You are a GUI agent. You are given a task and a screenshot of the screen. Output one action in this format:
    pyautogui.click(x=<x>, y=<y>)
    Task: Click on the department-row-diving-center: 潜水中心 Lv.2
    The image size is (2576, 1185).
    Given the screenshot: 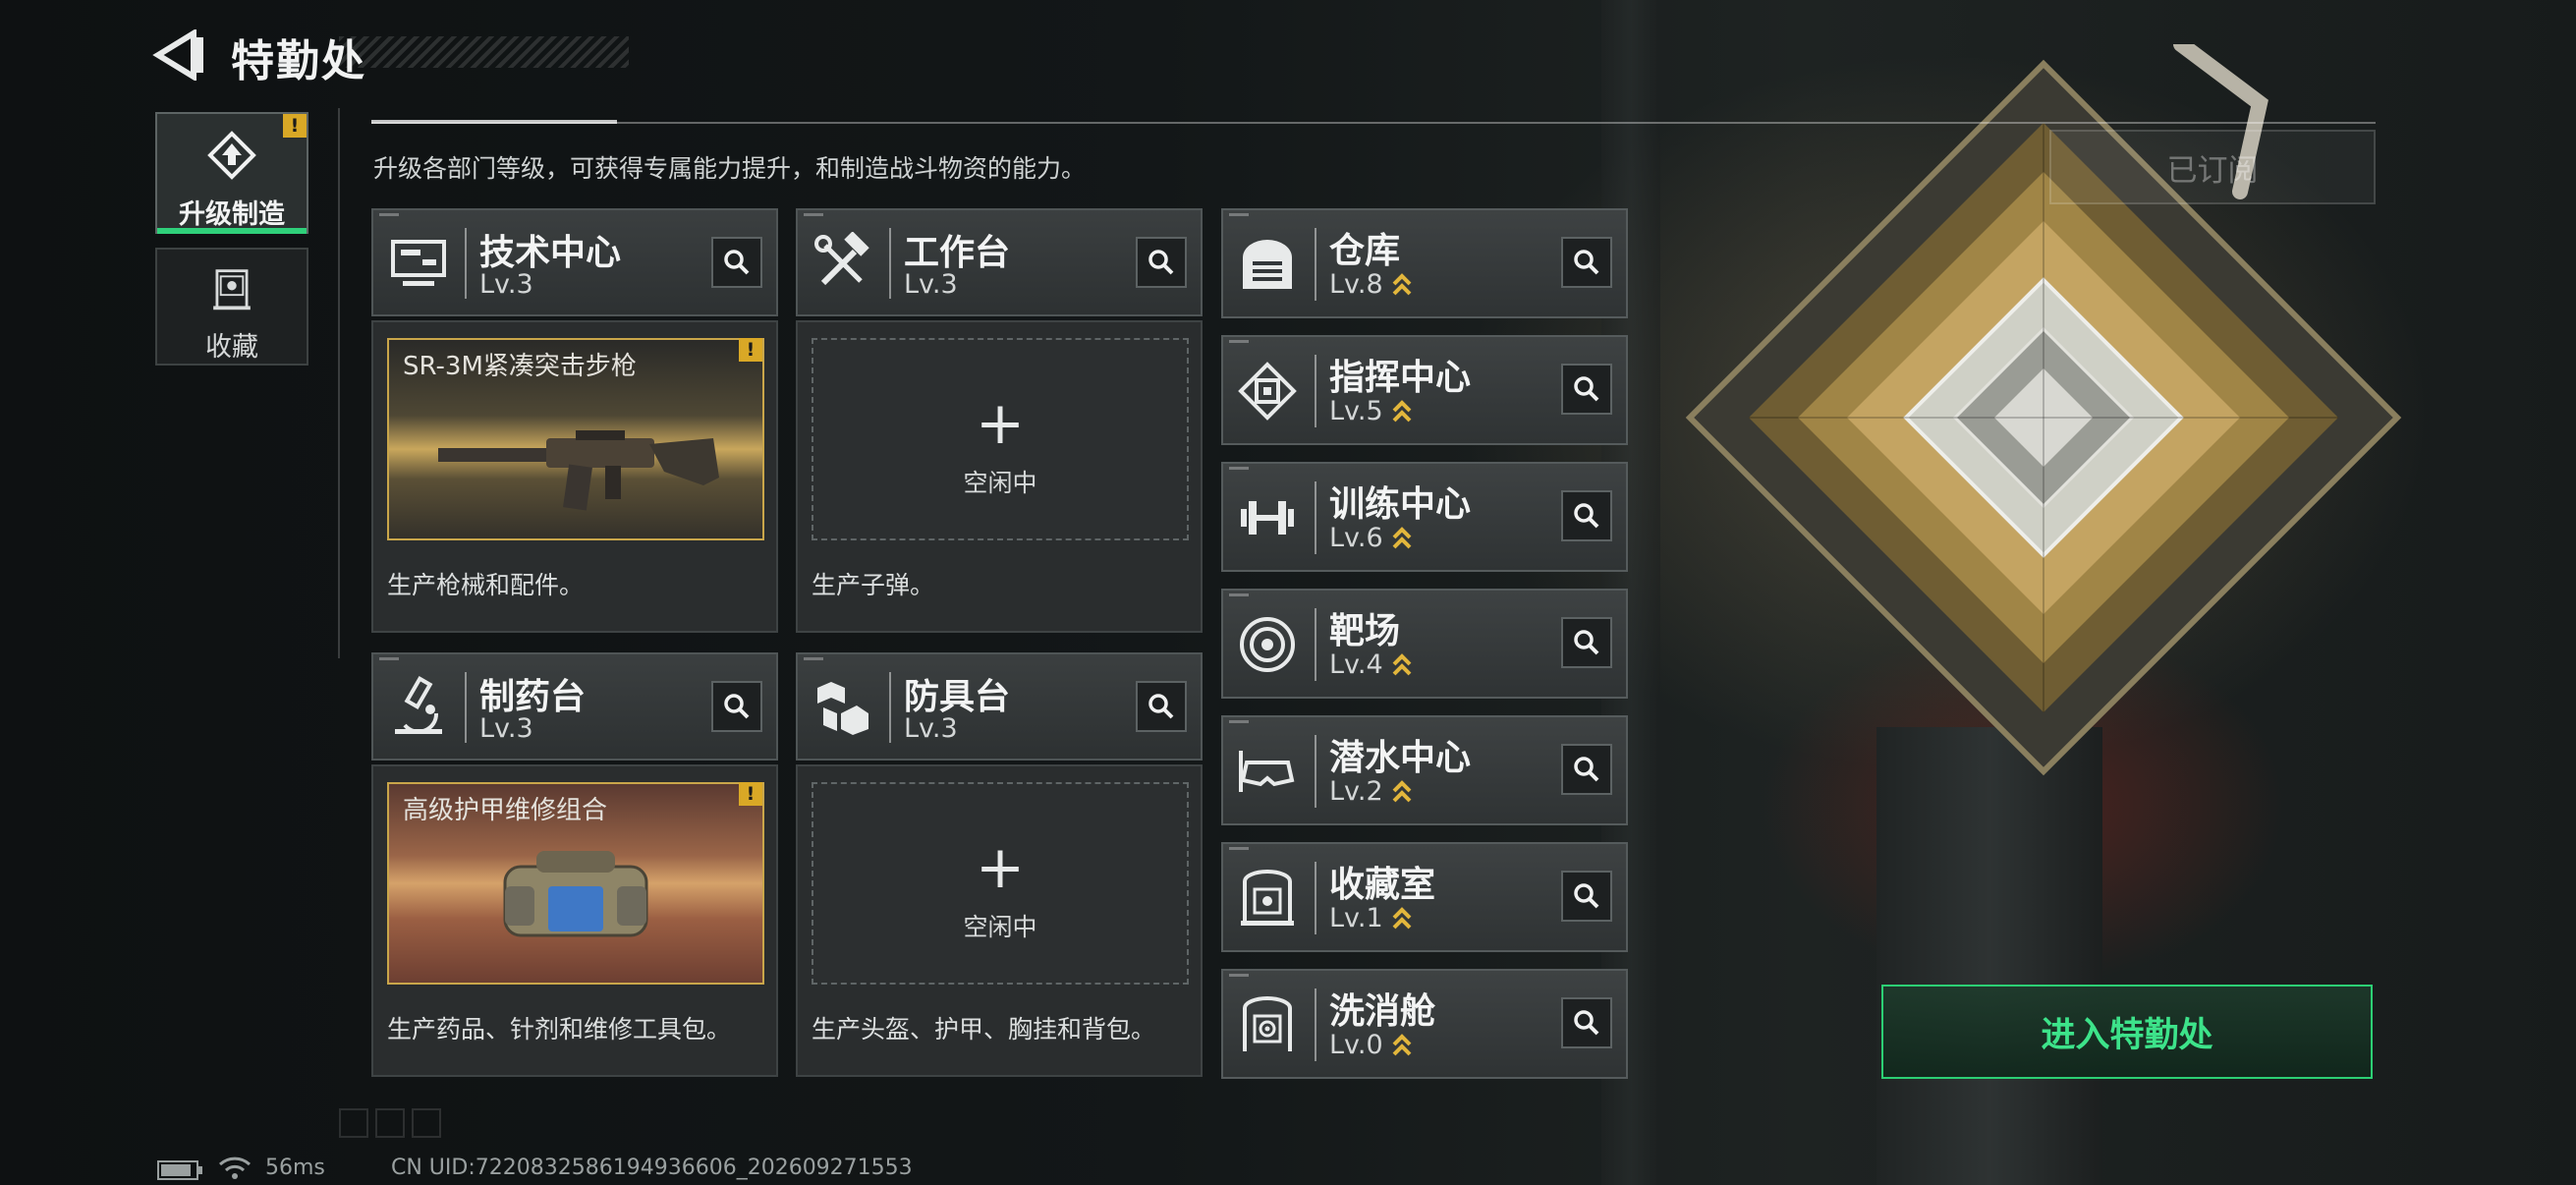 What is the action you would take?
    pyautogui.click(x=1424, y=770)
    